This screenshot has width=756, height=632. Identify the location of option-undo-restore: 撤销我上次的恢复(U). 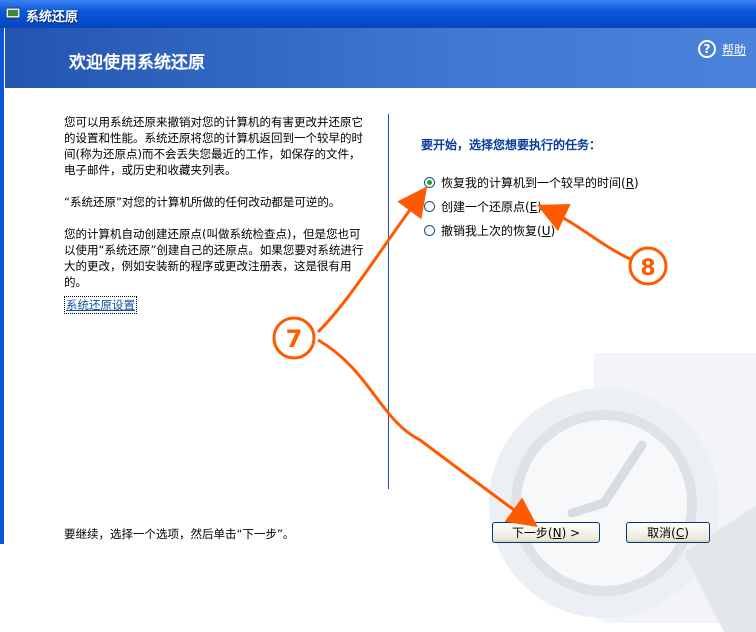
(531, 230).